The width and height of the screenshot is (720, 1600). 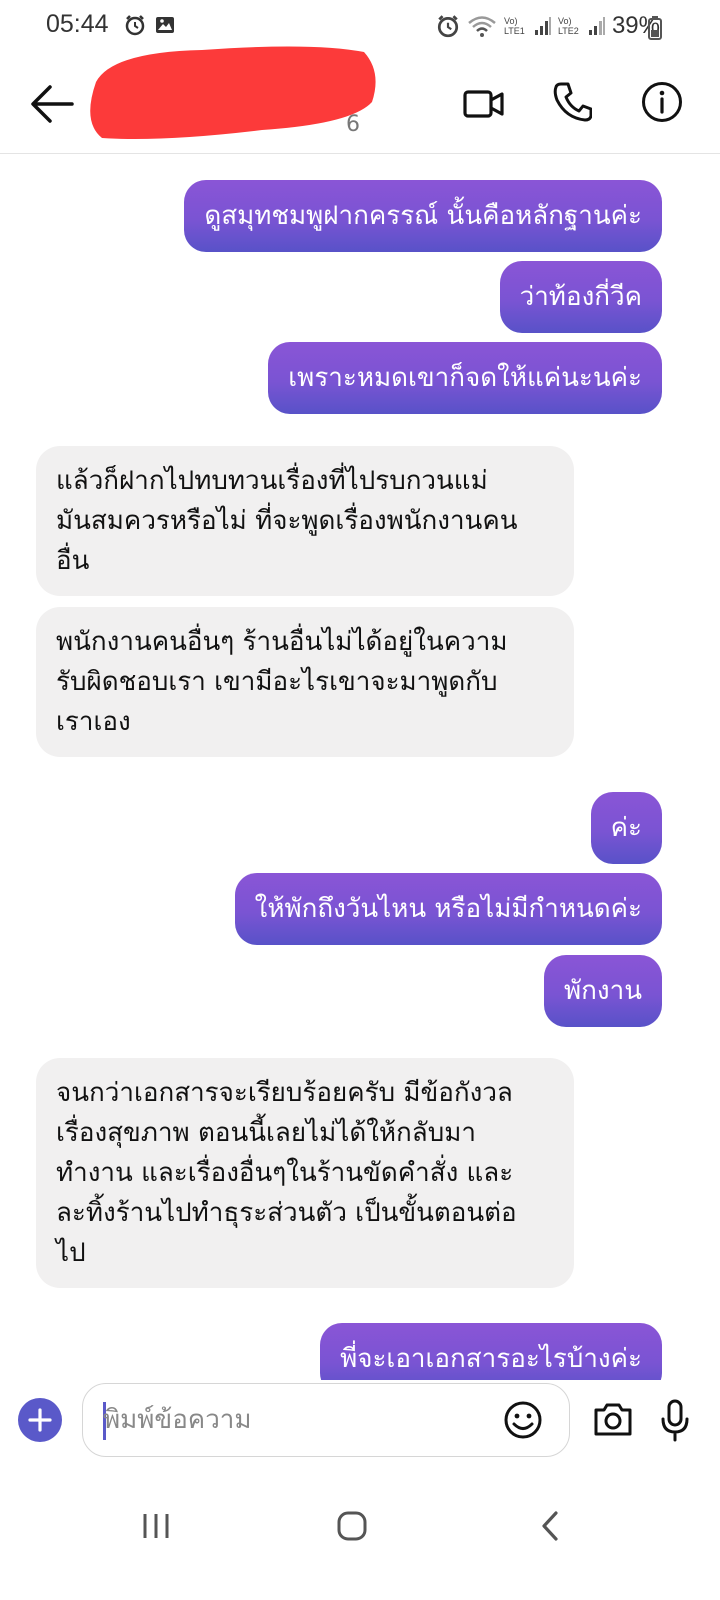 I want to click on message-outgoing: พี่จะเอาเอกสารอะไรบ้างค่ะ, so click(x=491, y=1351).